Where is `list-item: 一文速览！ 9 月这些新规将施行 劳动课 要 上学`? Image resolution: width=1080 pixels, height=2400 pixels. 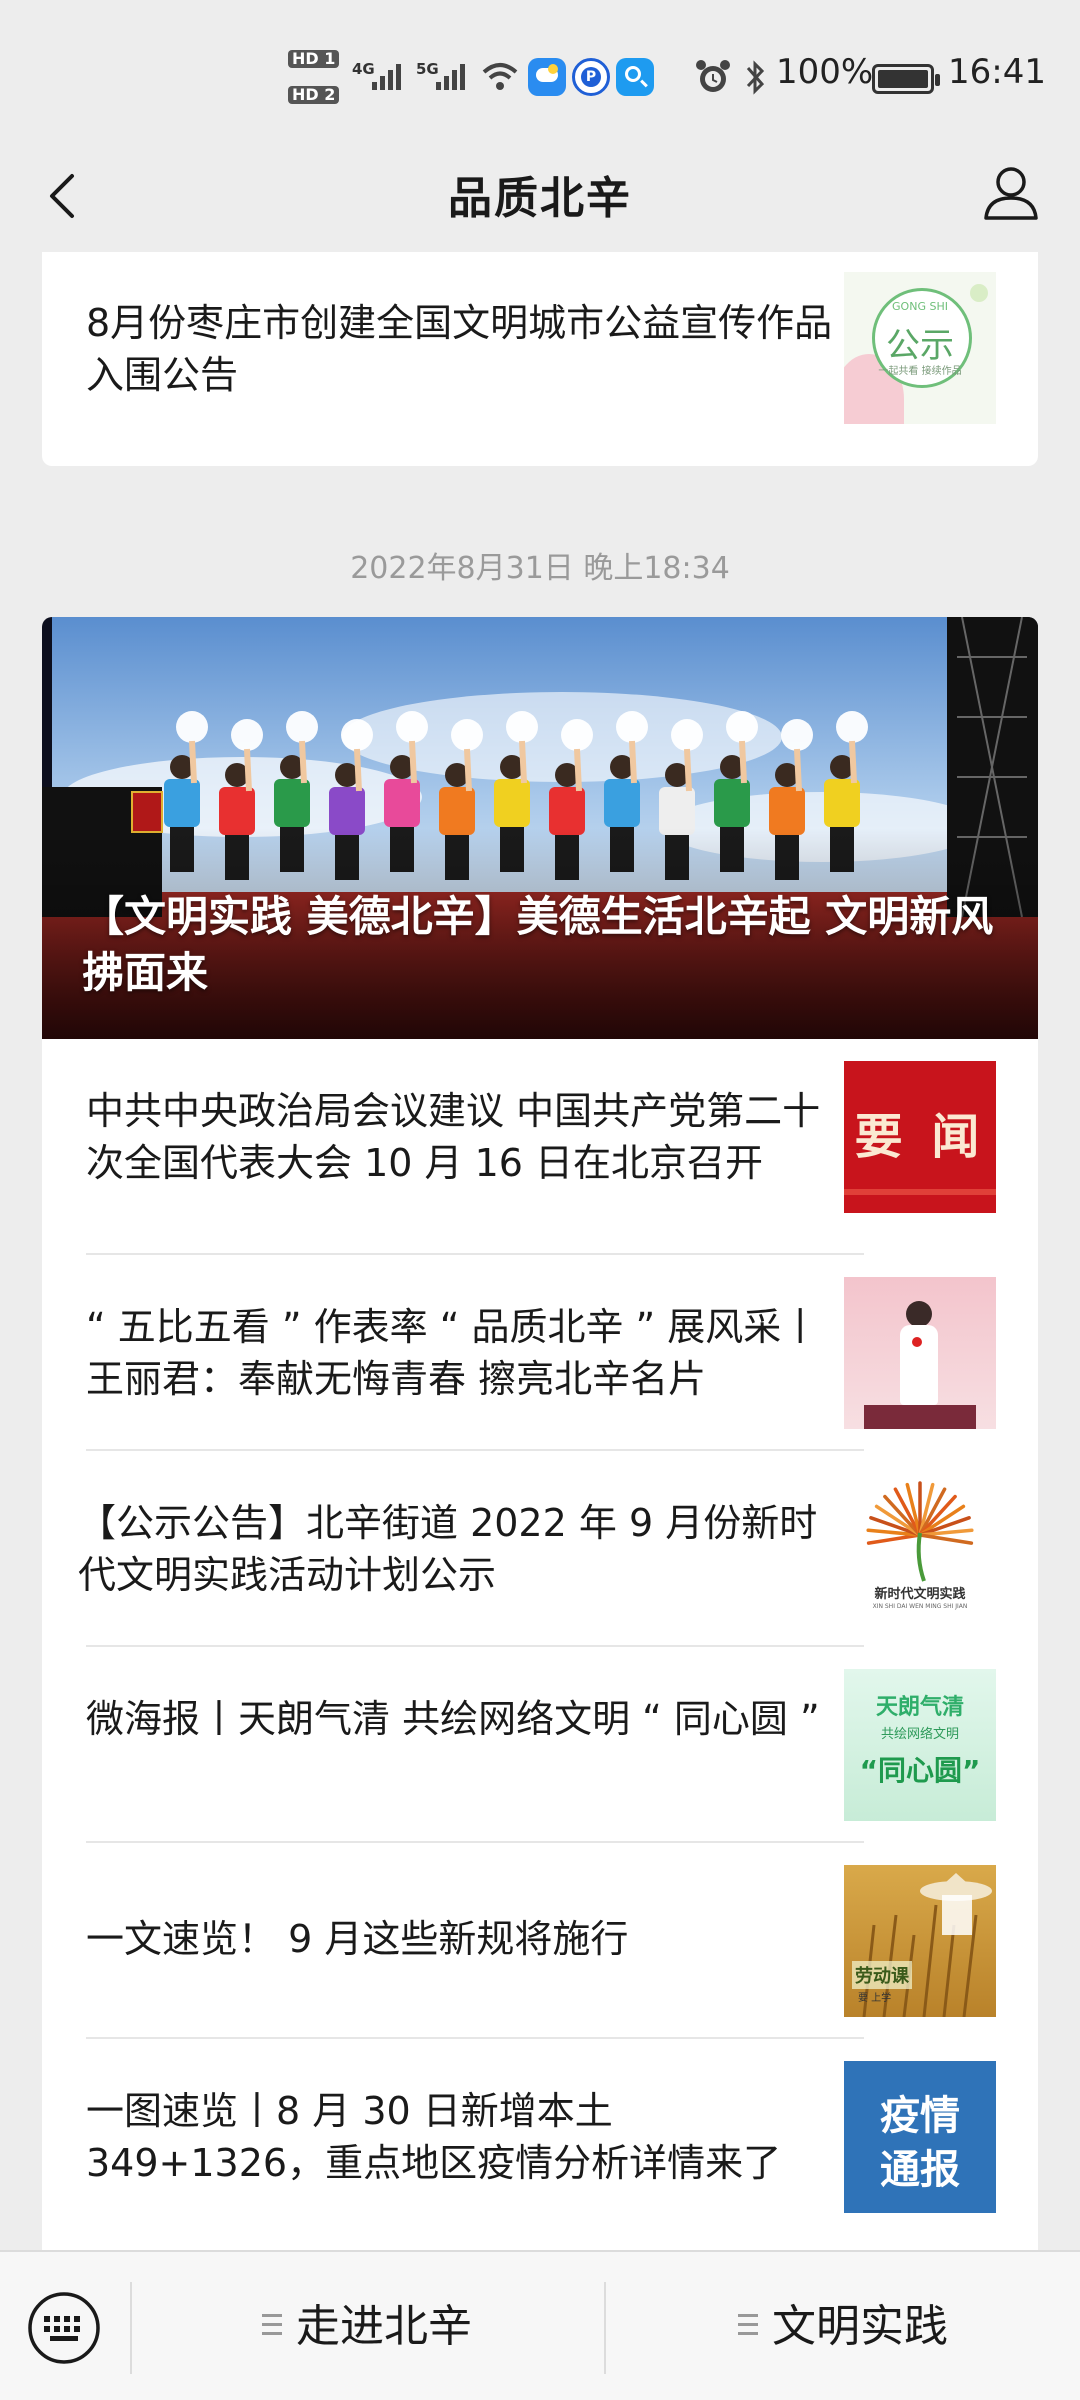 list-item: 一文速览！ 9 月这些新规将施行 劳动课 要 上学 is located at coordinates (540, 1941).